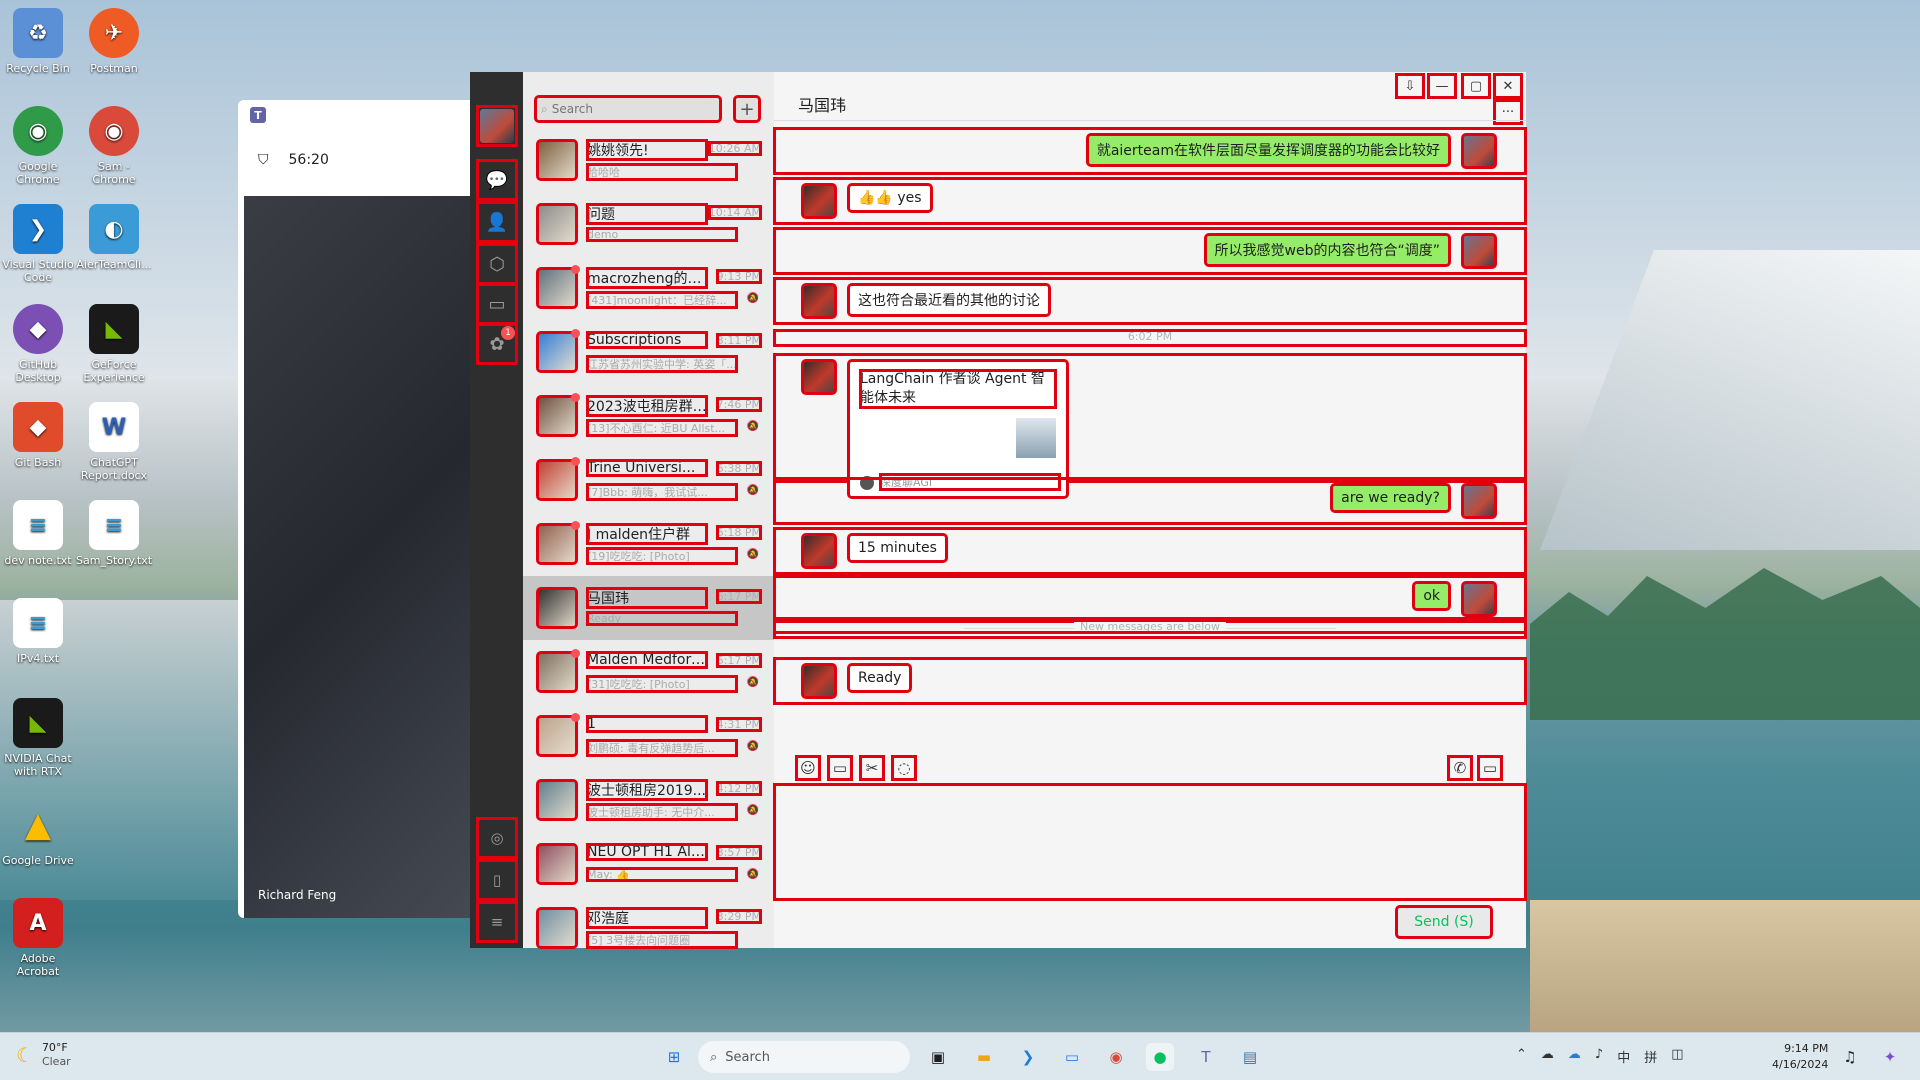 The width and height of the screenshot is (1920, 1080). Describe the element at coordinates (1390, 498) in the screenshot. I see `sent-message: are we ready?` at that location.